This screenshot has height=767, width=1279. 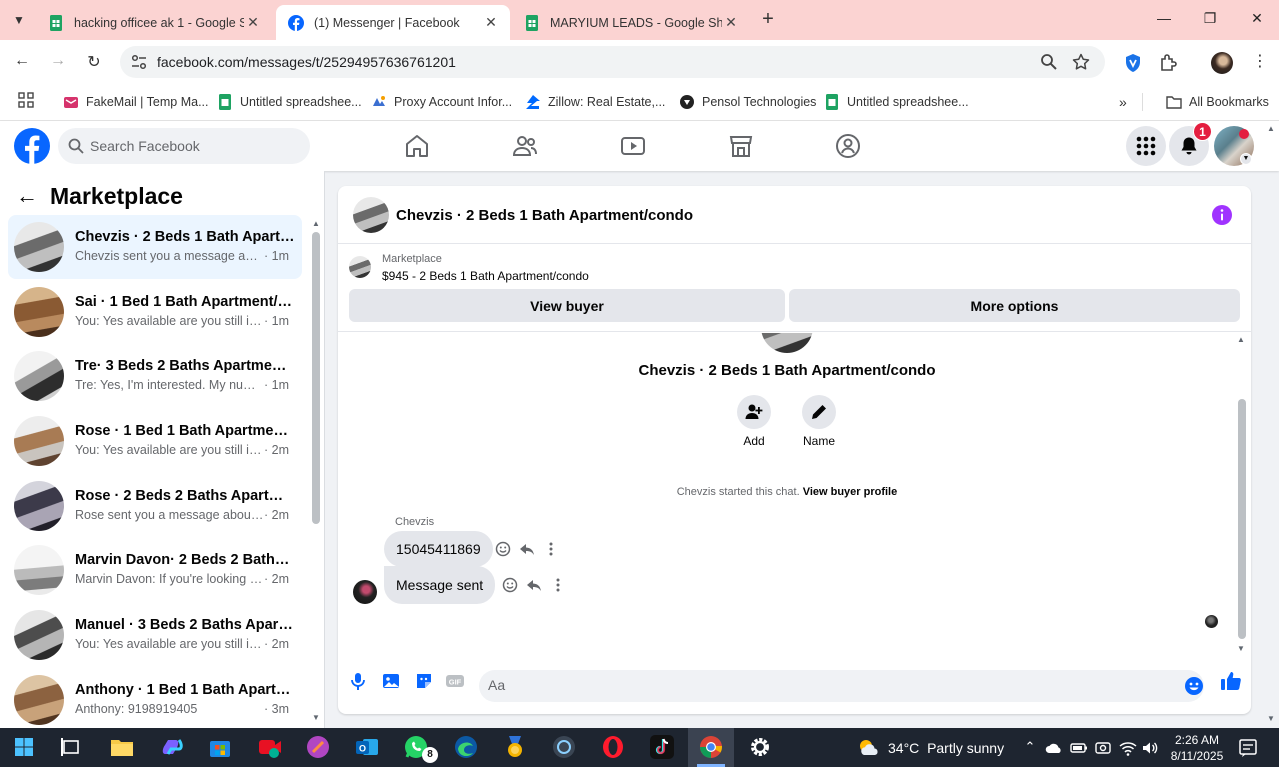 I want to click on chat-scroll-up-arrow-icon: ▲, so click(x=1241, y=339).